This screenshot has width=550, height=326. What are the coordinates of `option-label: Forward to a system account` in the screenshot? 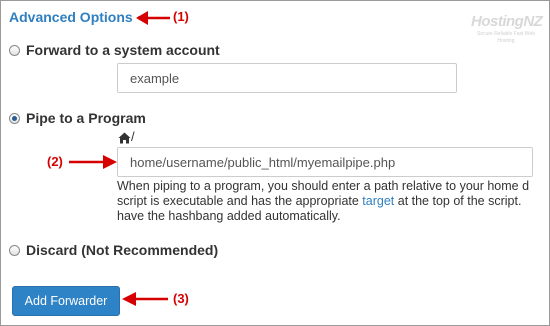 It's located at (123, 50).